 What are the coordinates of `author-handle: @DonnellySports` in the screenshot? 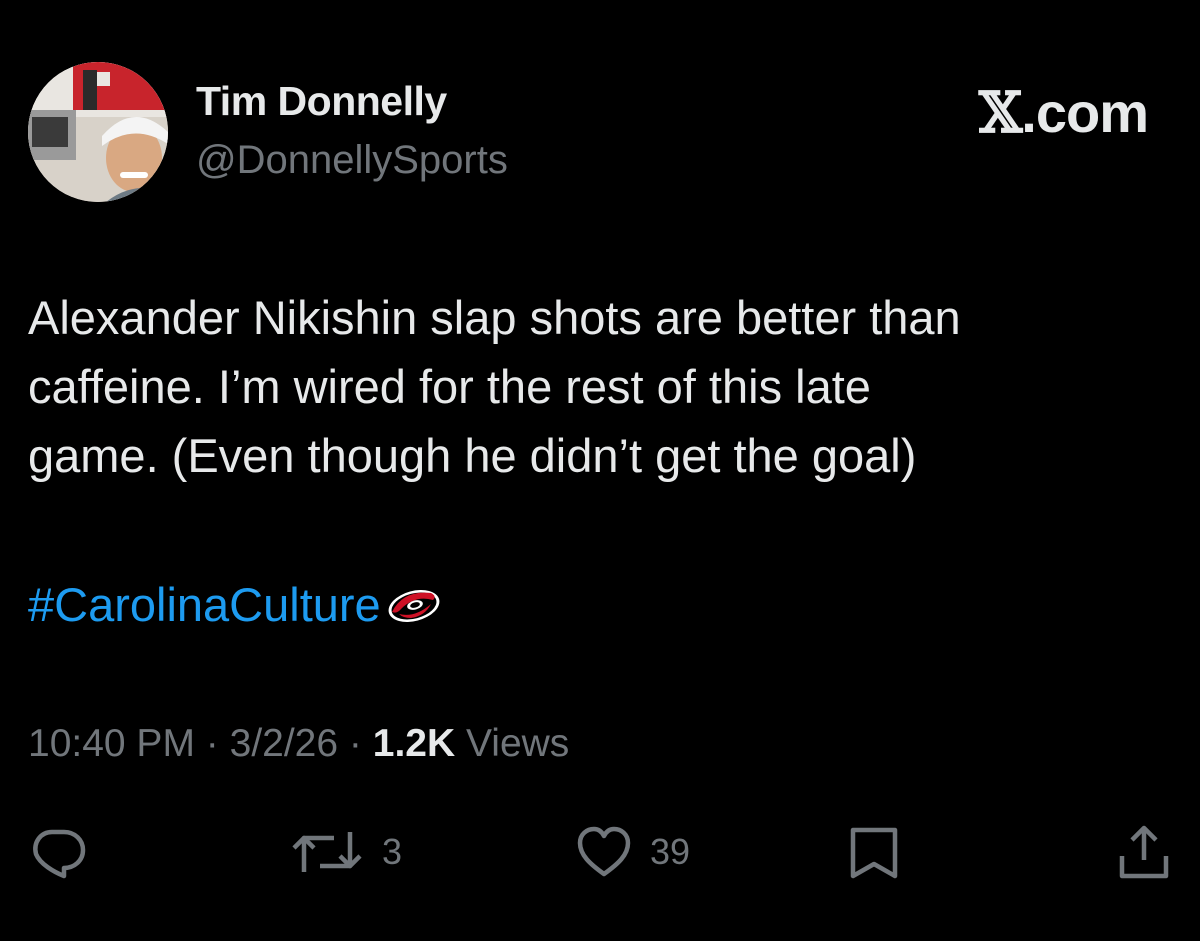 It's located at (352, 160).